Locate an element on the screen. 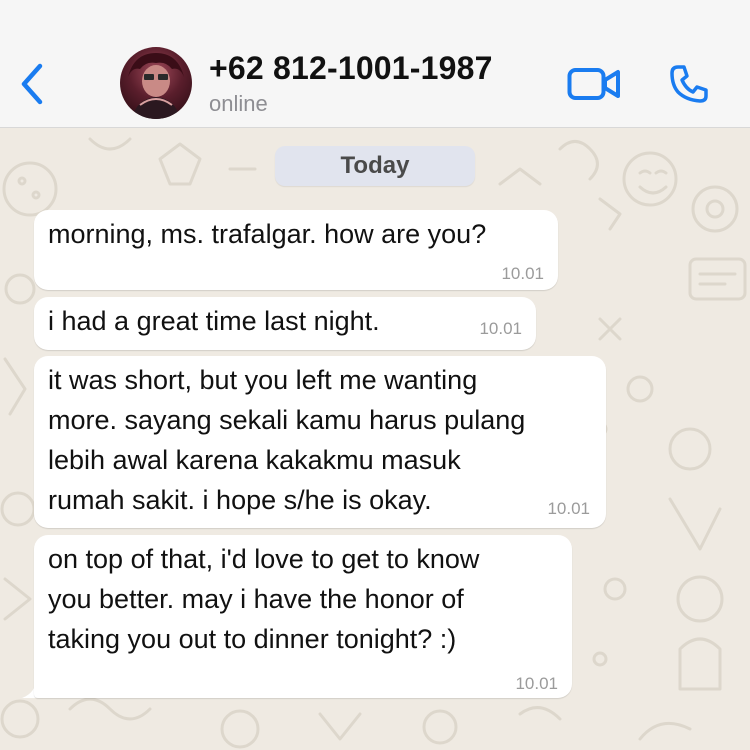 Image resolution: width=750 pixels, height=750 pixels. back-button is located at coordinates (32, 84).